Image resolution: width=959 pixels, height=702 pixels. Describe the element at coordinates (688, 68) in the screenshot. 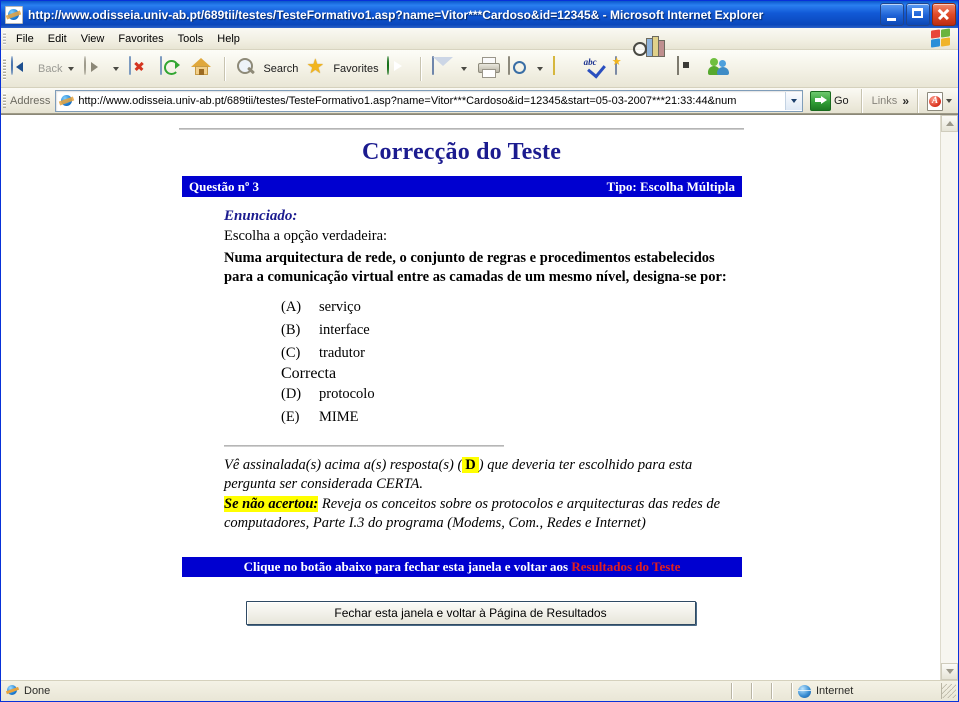

I see `messenger-extra-button` at that location.